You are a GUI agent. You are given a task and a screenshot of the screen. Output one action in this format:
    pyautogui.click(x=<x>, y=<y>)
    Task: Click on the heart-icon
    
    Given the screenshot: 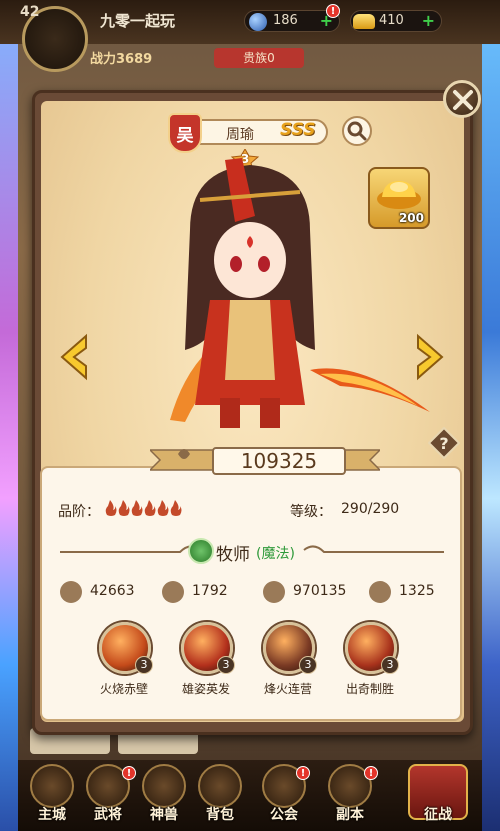 What is the action you would take?
    pyautogui.click(x=274, y=592)
    